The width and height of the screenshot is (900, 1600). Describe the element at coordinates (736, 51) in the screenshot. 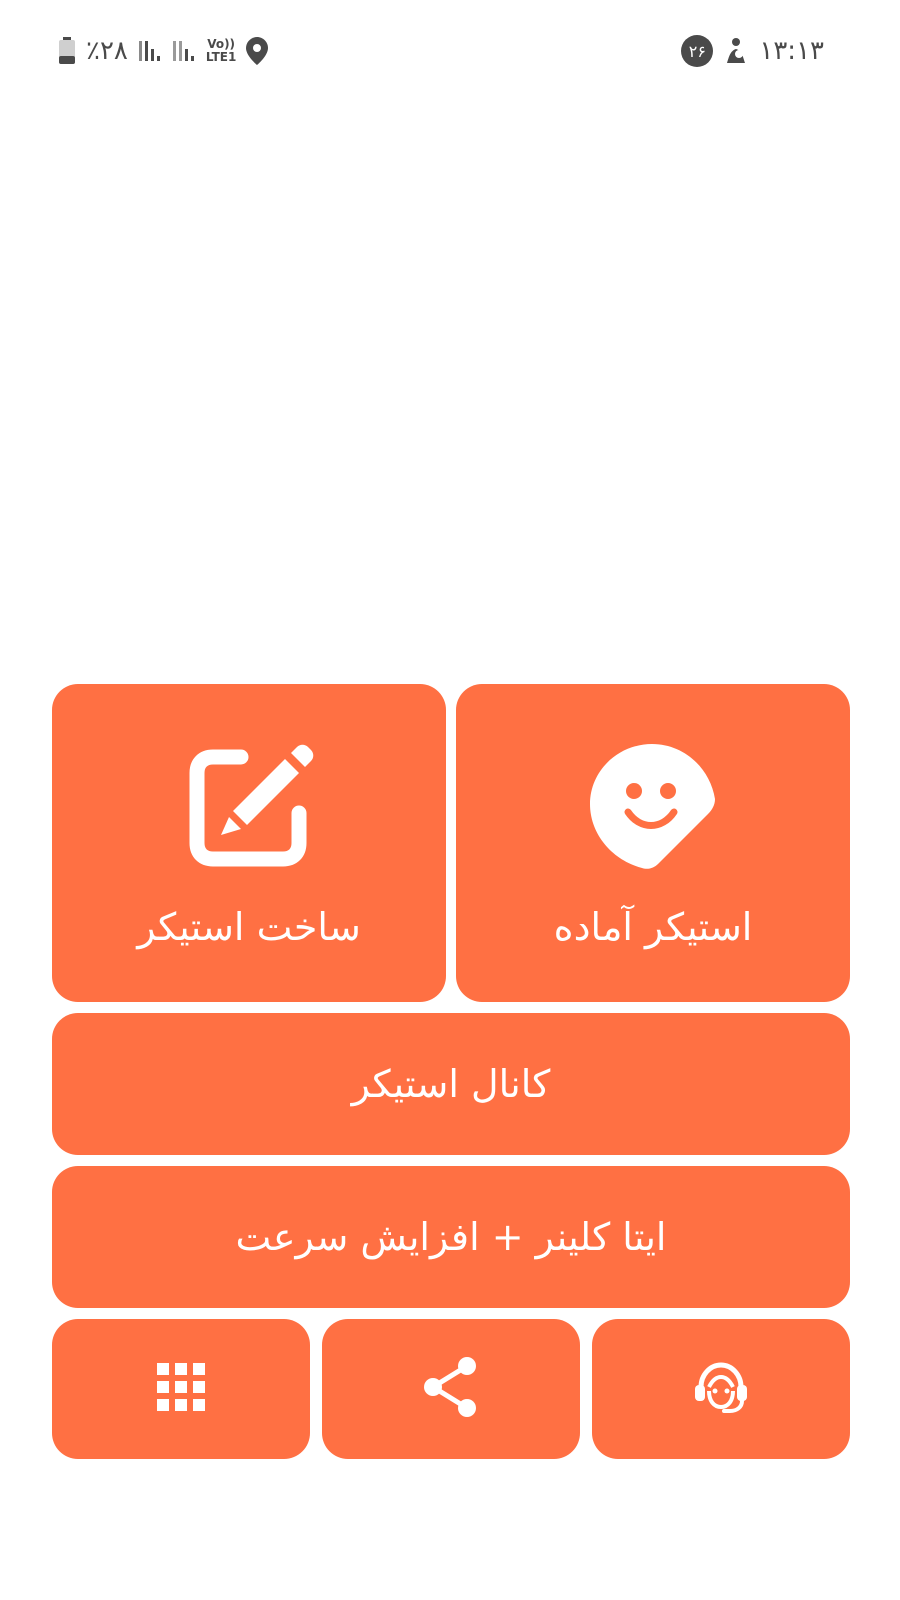

I see `app-notification-icon` at that location.